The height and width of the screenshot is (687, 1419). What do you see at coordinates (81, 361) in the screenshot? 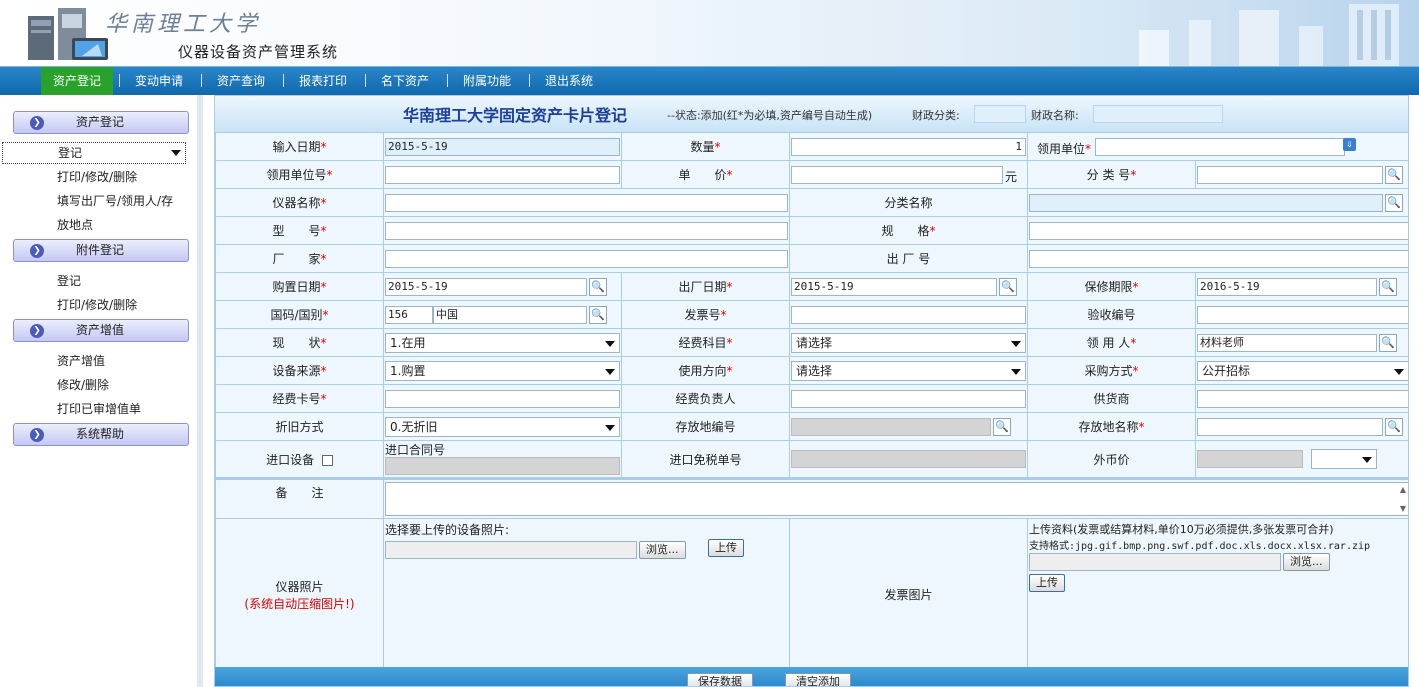
I see `sidebar-link-appreciation: 资产增值` at bounding box center [81, 361].